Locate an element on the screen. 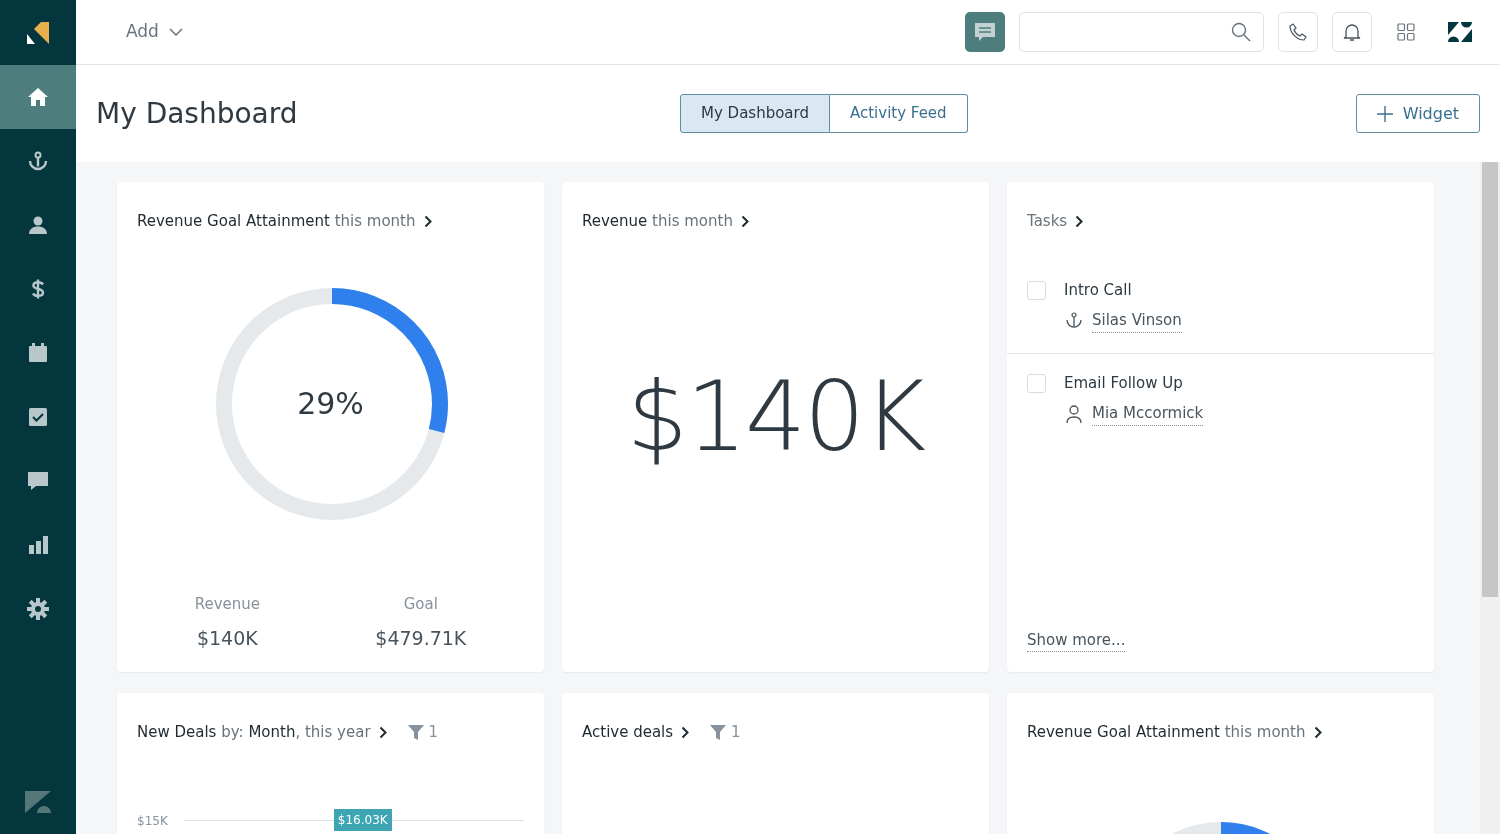 This screenshot has width=1500, height=834. stat-label: Revenue is located at coordinates (227, 604).